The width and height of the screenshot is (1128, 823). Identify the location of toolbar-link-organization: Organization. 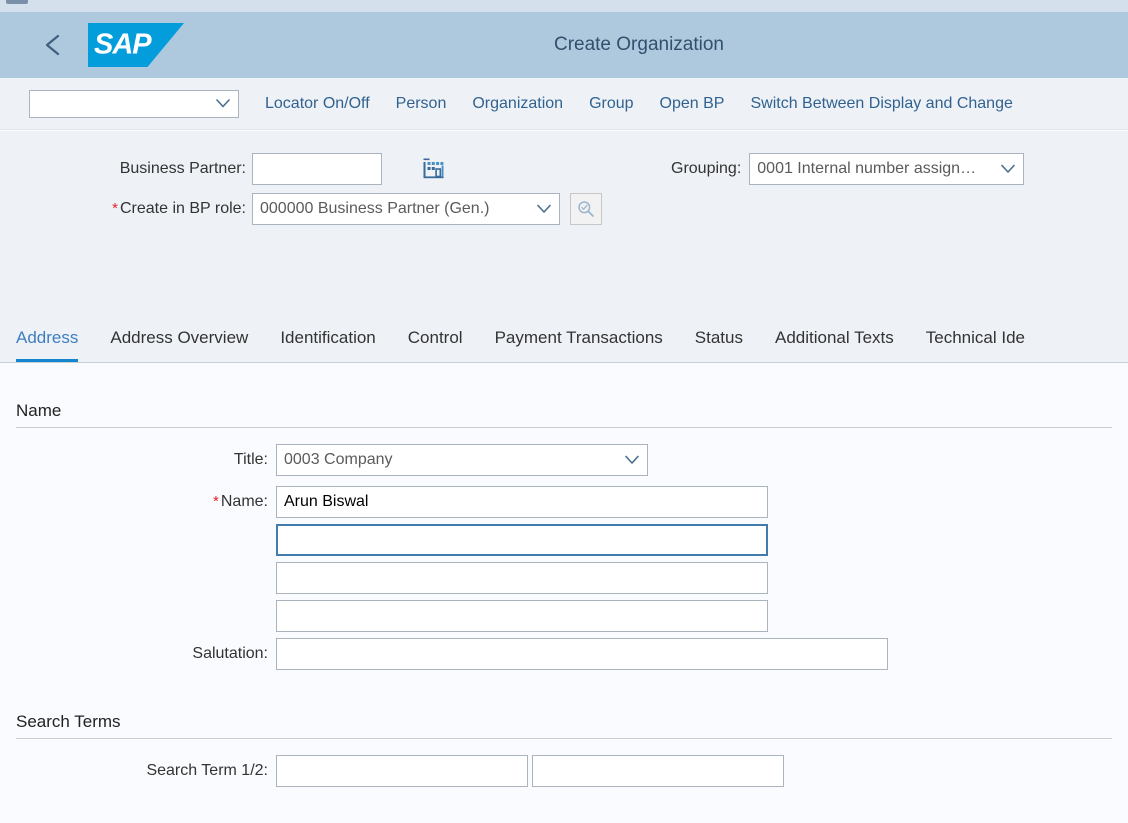
(517, 104).